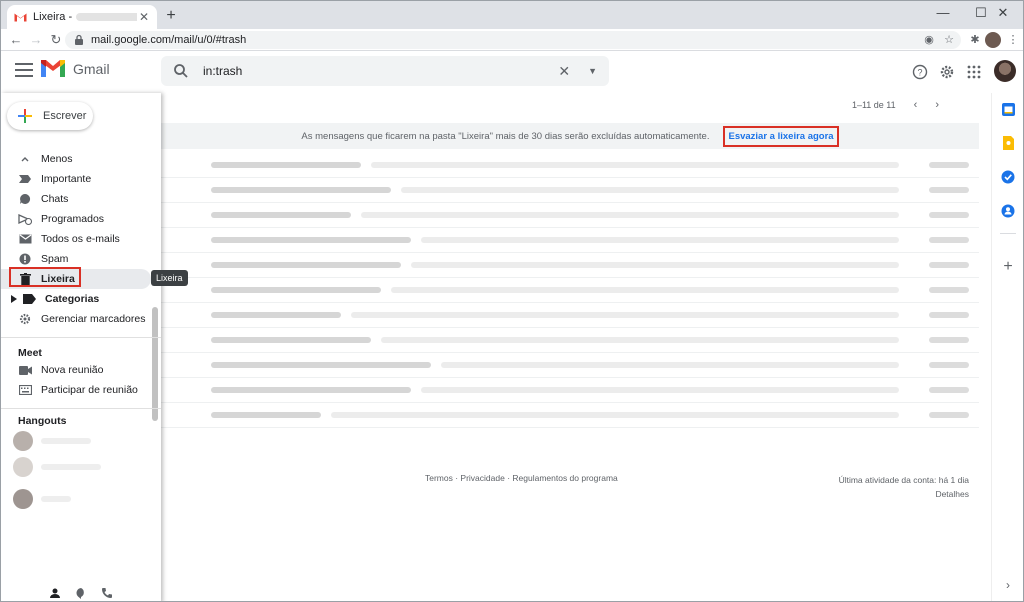 This screenshot has width=1024, height=602. What do you see at coordinates (45, 277) in the screenshot?
I see `lixeira-highlight-frame` at bounding box center [45, 277].